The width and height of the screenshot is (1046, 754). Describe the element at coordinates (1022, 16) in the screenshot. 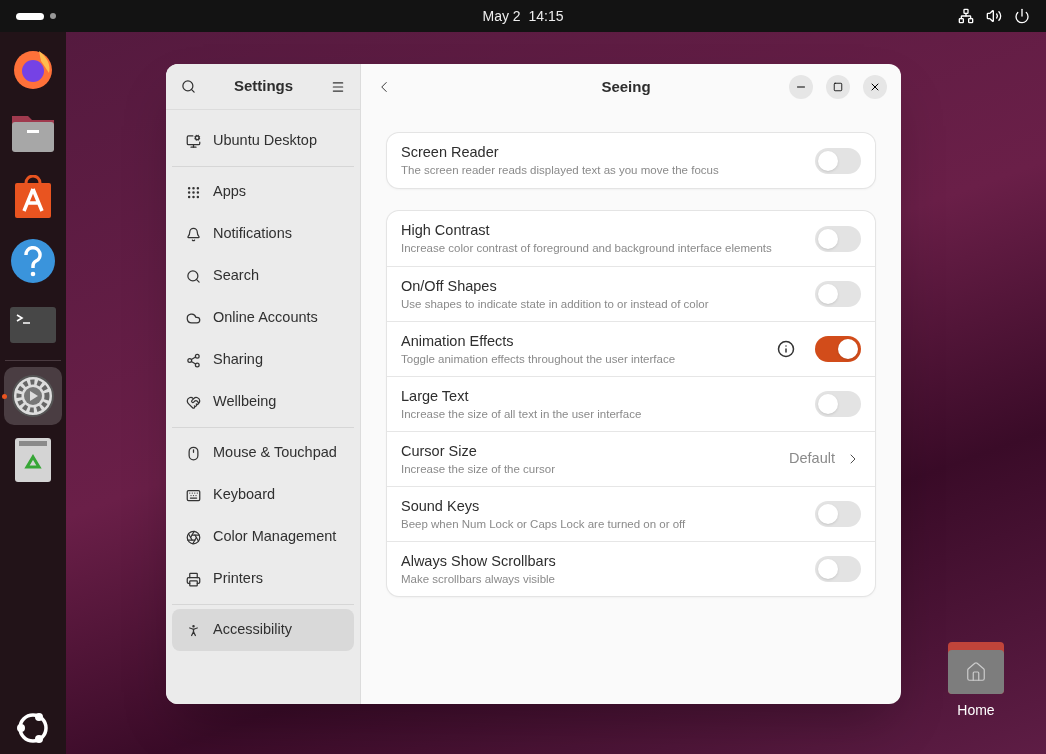

I see `power-icon` at that location.